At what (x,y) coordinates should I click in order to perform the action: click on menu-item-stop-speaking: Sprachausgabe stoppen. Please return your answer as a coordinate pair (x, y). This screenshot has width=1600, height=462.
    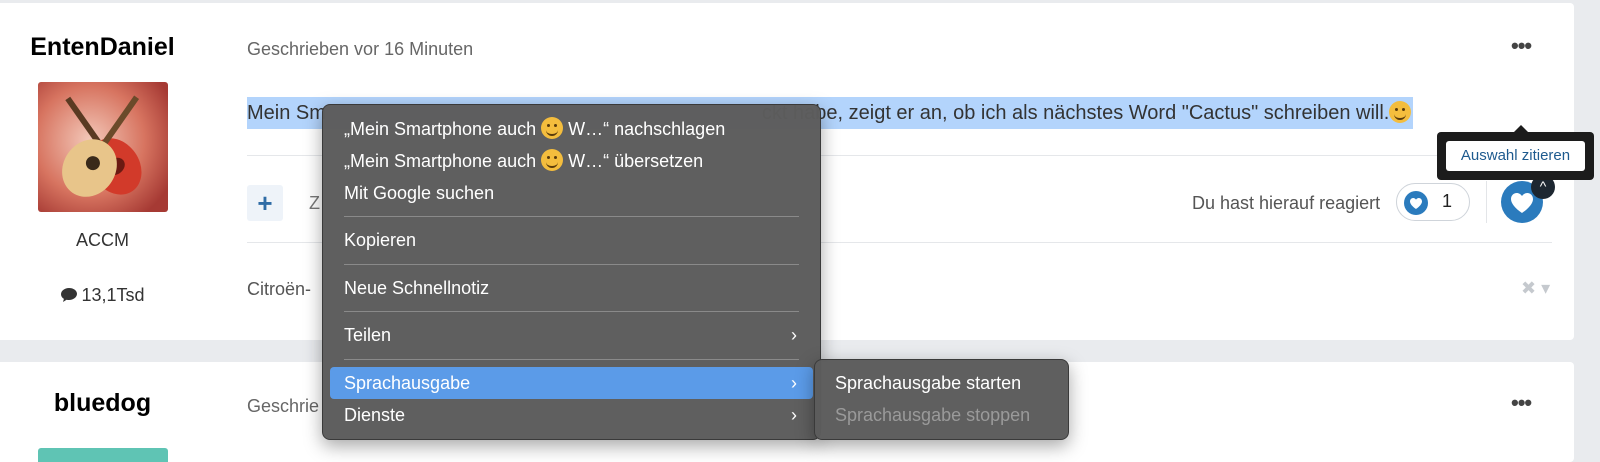
    Looking at the image, I should click on (933, 415).